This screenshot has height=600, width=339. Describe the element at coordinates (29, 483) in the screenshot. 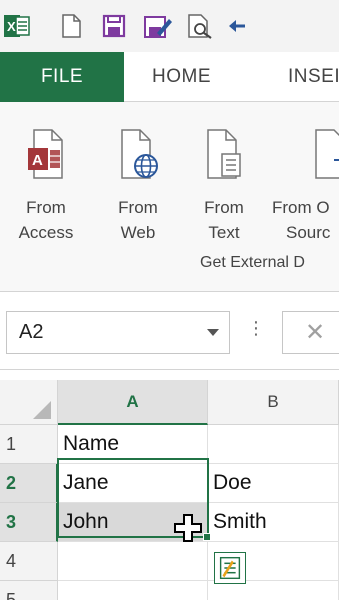

I see `row-header-2: 2` at that location.